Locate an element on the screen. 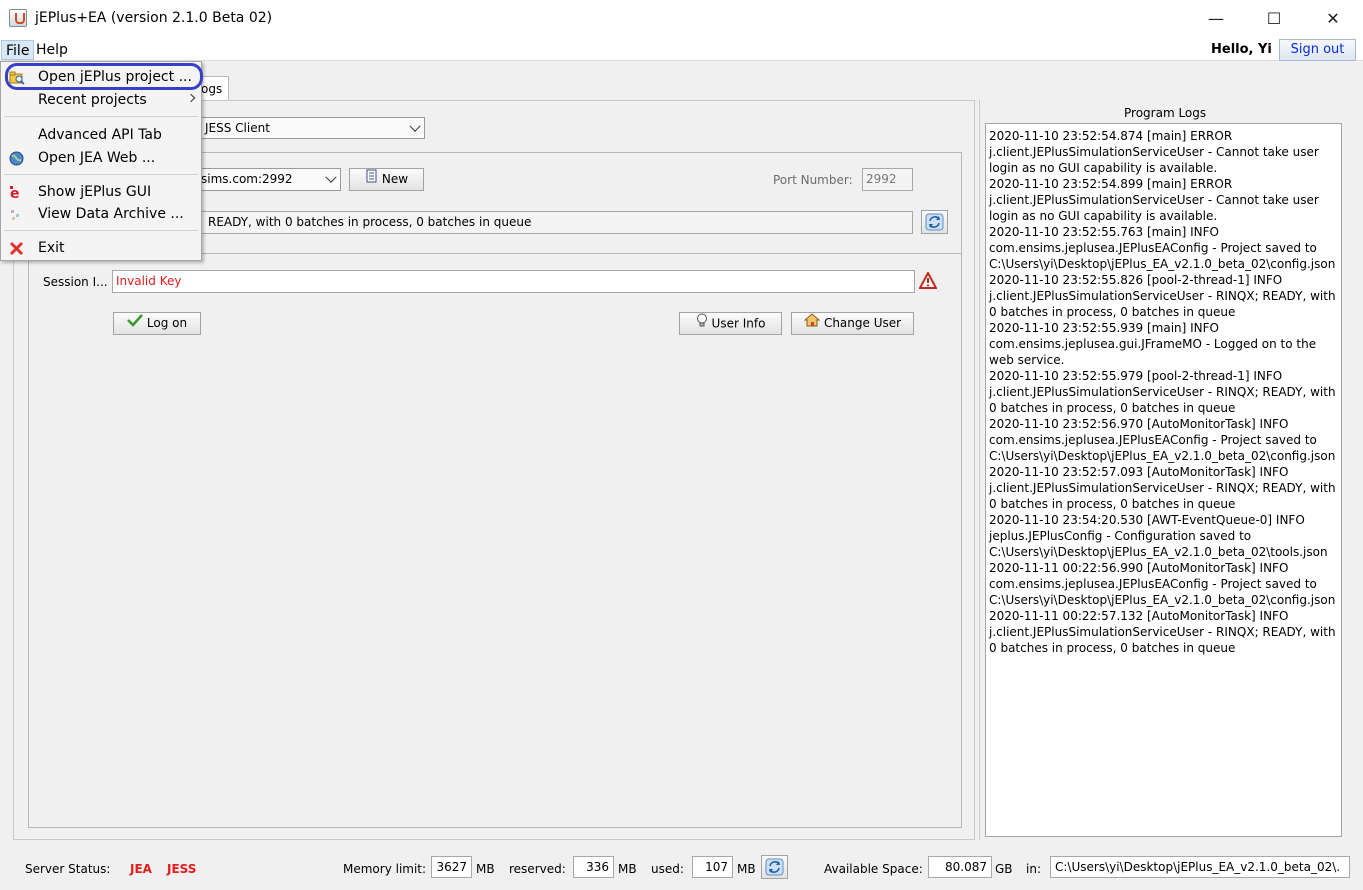  log-on-label: Log on is located at coordinates (167, 323).